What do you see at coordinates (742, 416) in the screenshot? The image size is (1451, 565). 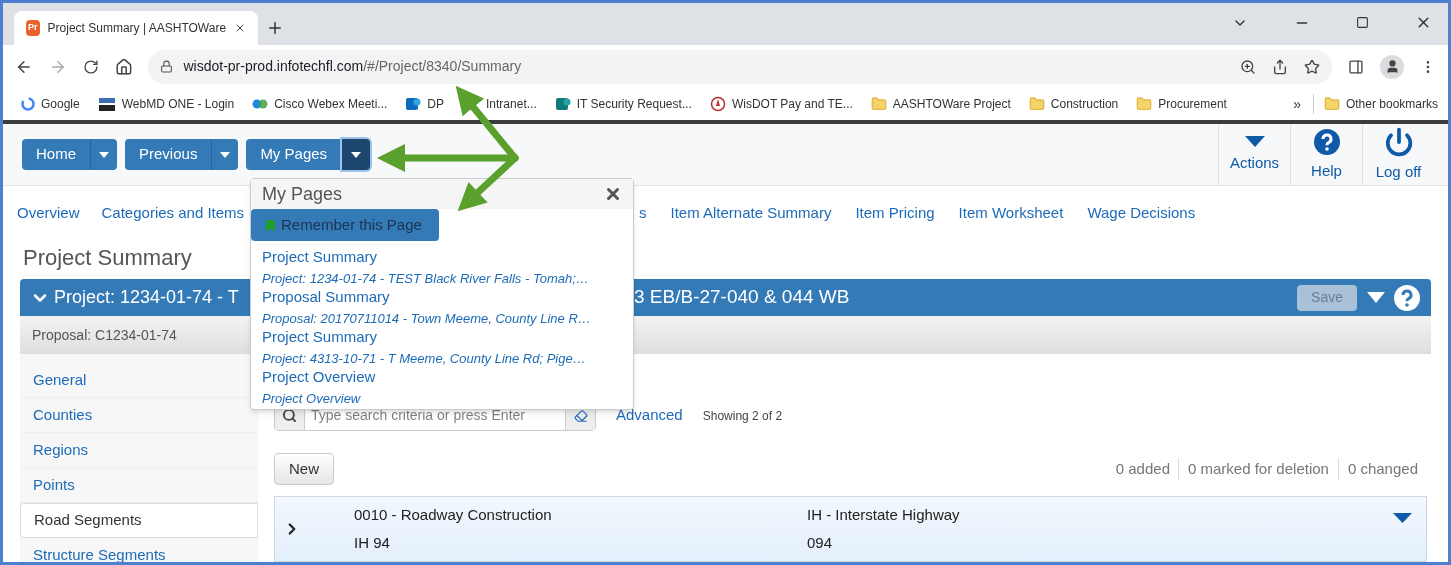 I see `result-count: Showing 2 of 2` at bounding box center [742, 416].